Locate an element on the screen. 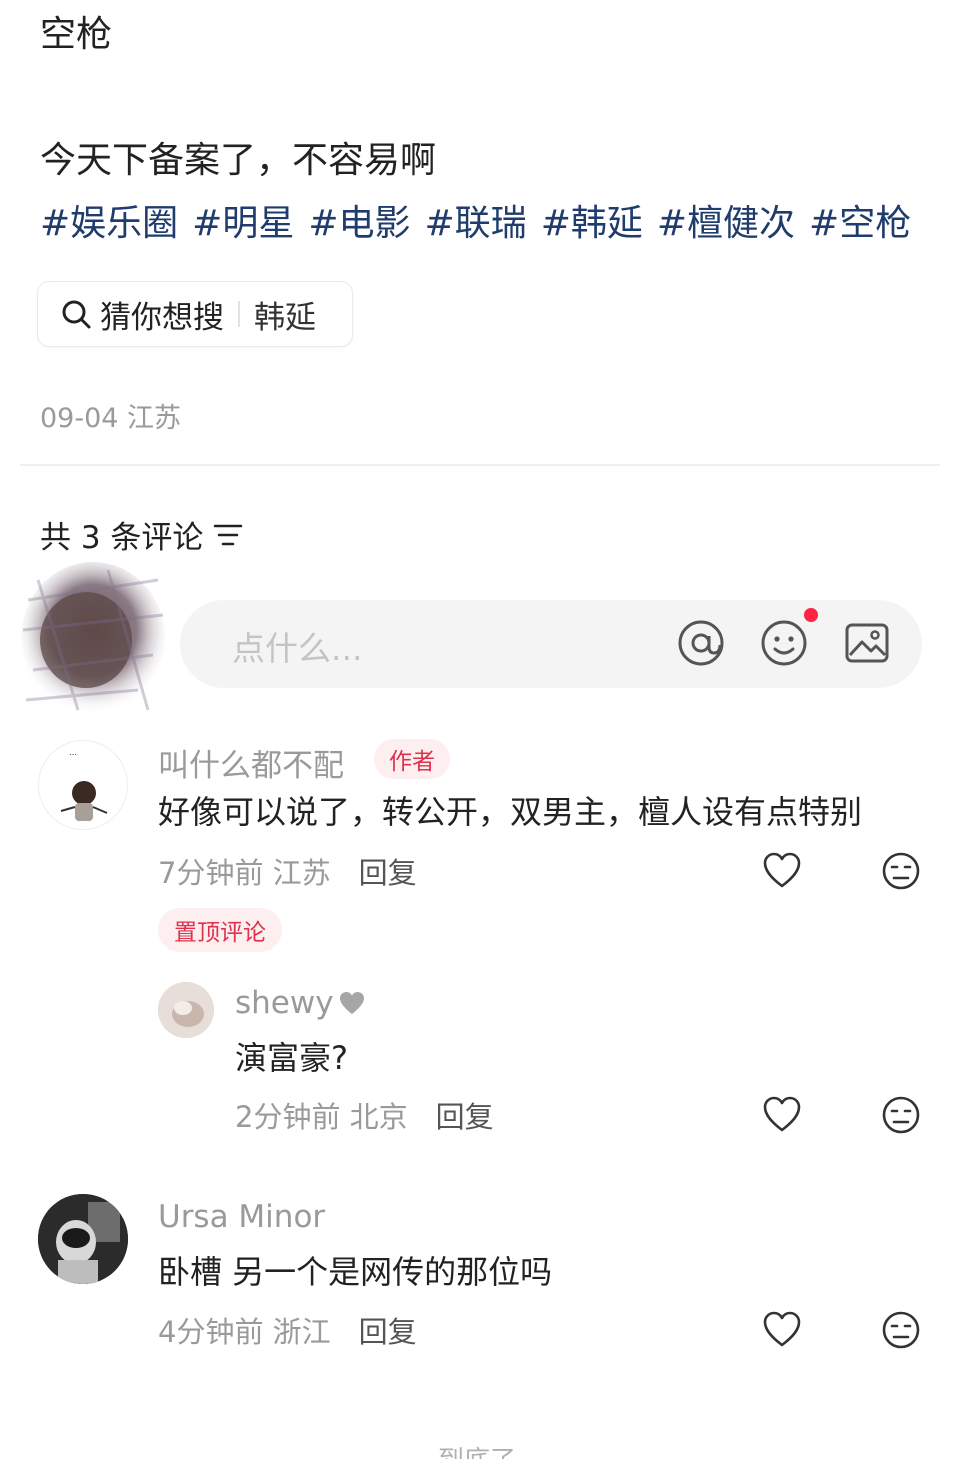 This screenshot has height=1459, width=960. post-meta: 09-04 江苏 is located at coordinates (111, 418).